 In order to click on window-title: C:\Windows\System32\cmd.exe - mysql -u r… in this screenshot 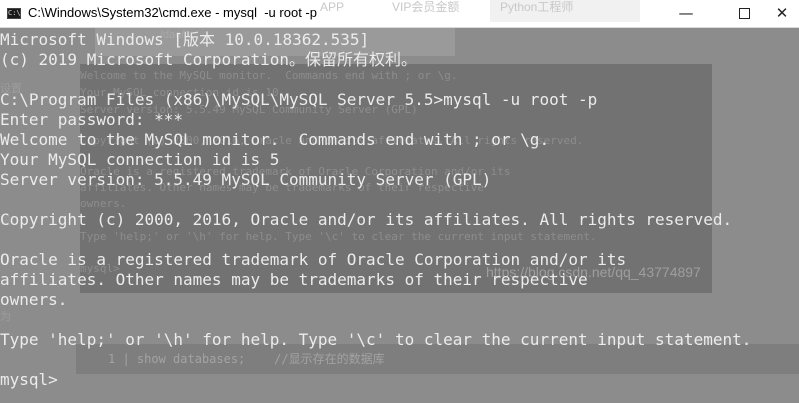, I will do `click(172, 12)`.